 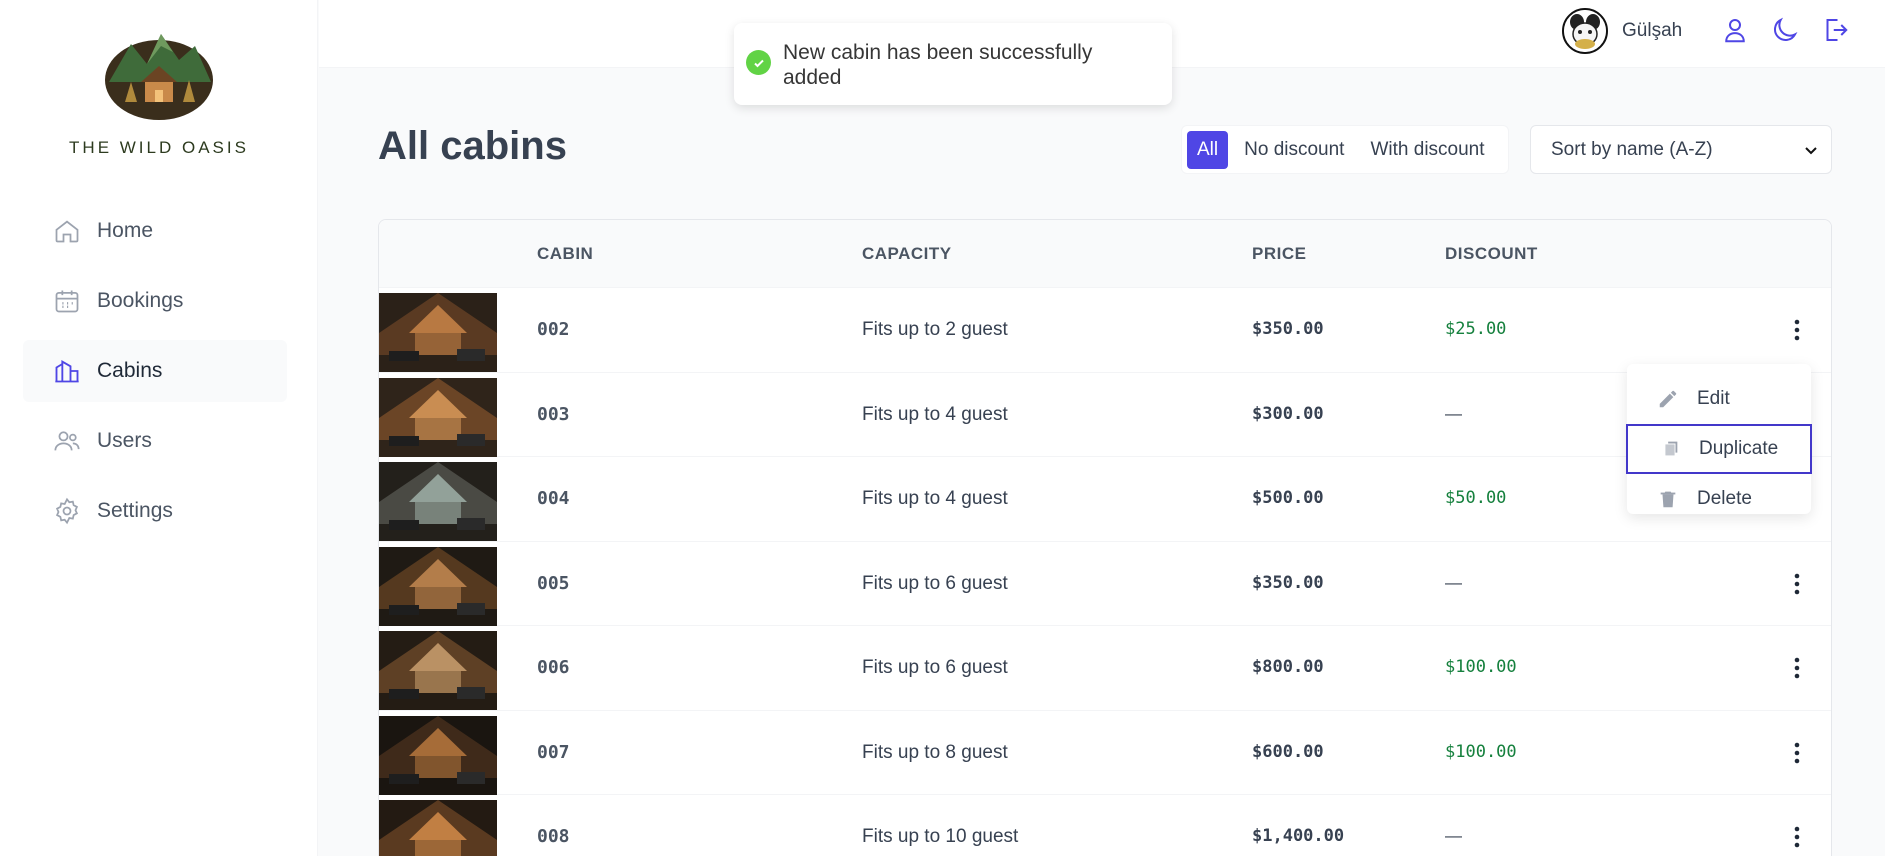 I want to click on cabin-price: $1,400.00, so click(x=1298, y=836).